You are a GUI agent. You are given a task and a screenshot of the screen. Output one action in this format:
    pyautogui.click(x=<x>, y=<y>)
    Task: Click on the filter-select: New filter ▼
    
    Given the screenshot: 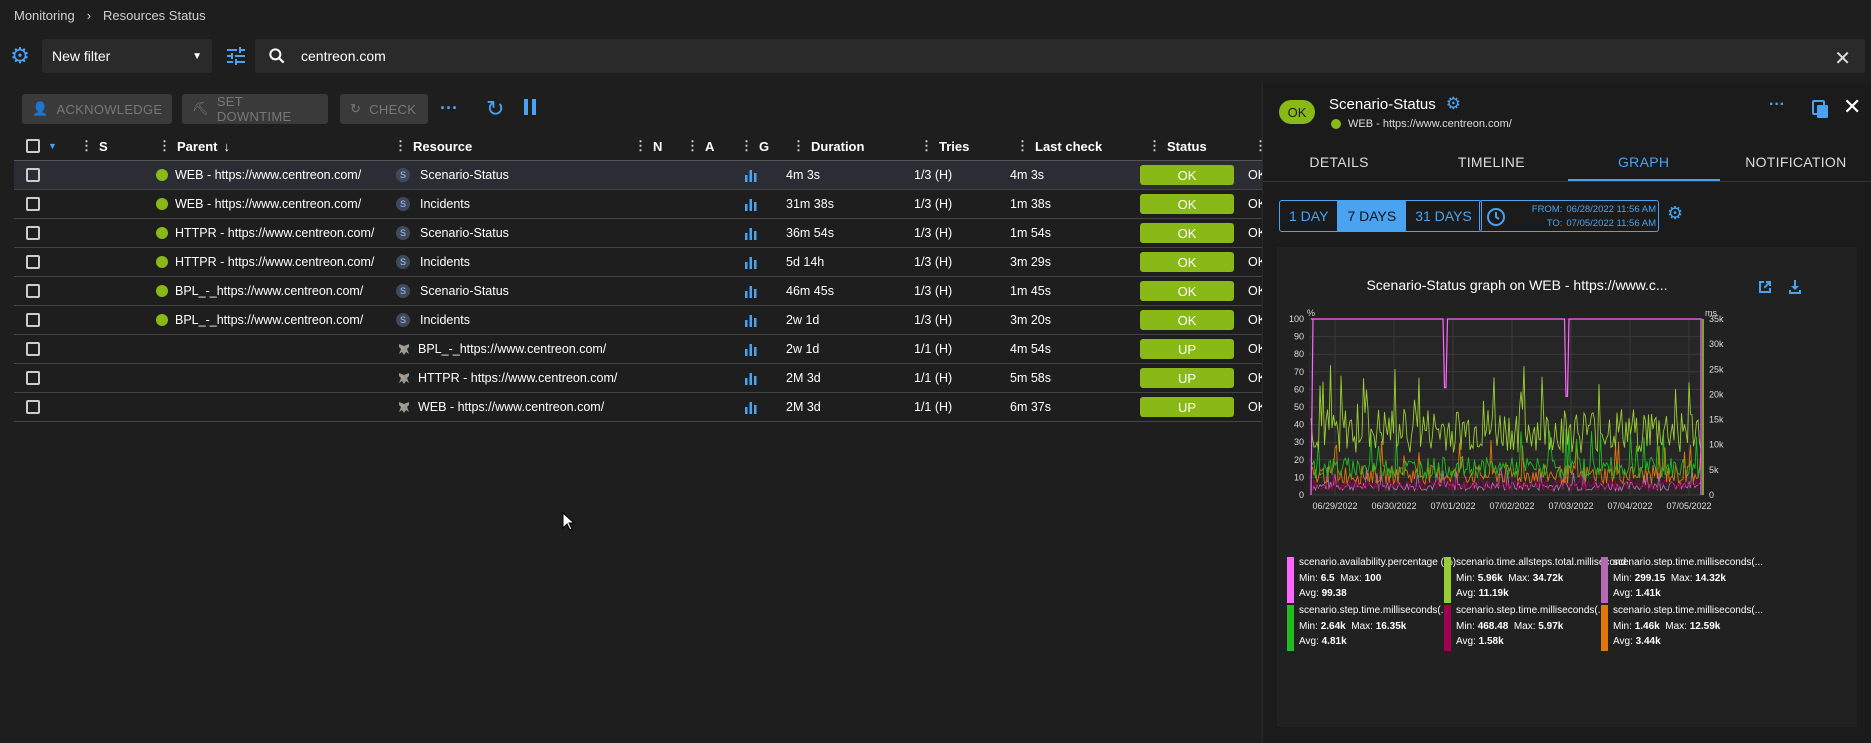 What is the action you would take?
    pyautogui.click(x=127, y=56)
    